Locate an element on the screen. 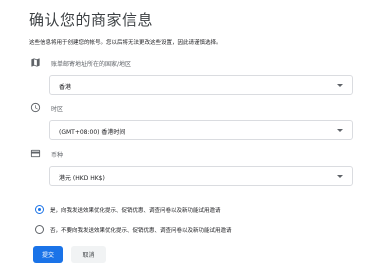 The image size is (374, 276). timezone-value: (GMT+08:00) 香港时间 is located at coordinates (92, 132).